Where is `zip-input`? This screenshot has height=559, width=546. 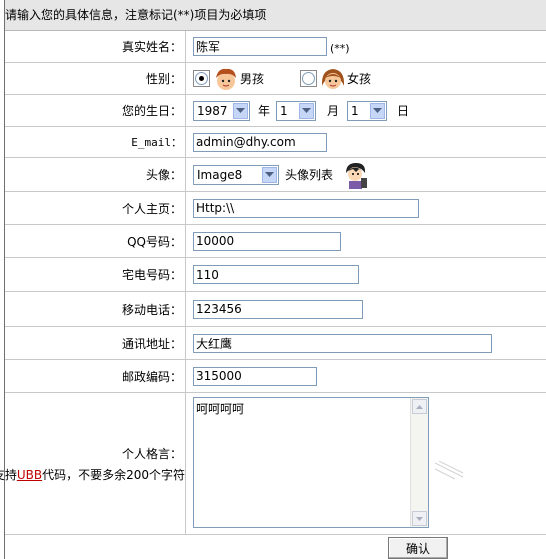
zip-input is located at coordinates (255, 376).